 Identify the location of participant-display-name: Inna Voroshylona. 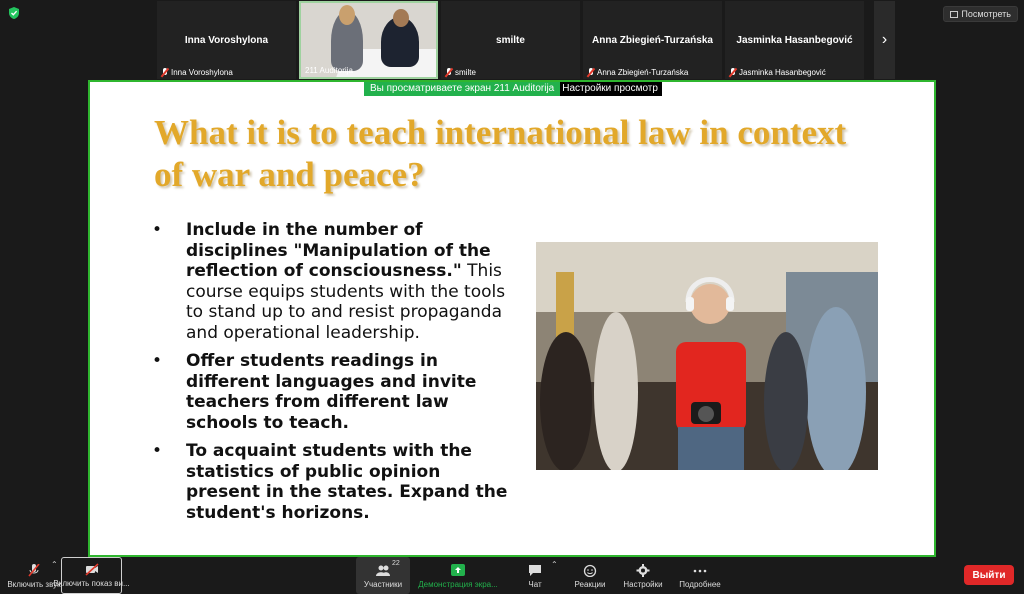
(226, 40).